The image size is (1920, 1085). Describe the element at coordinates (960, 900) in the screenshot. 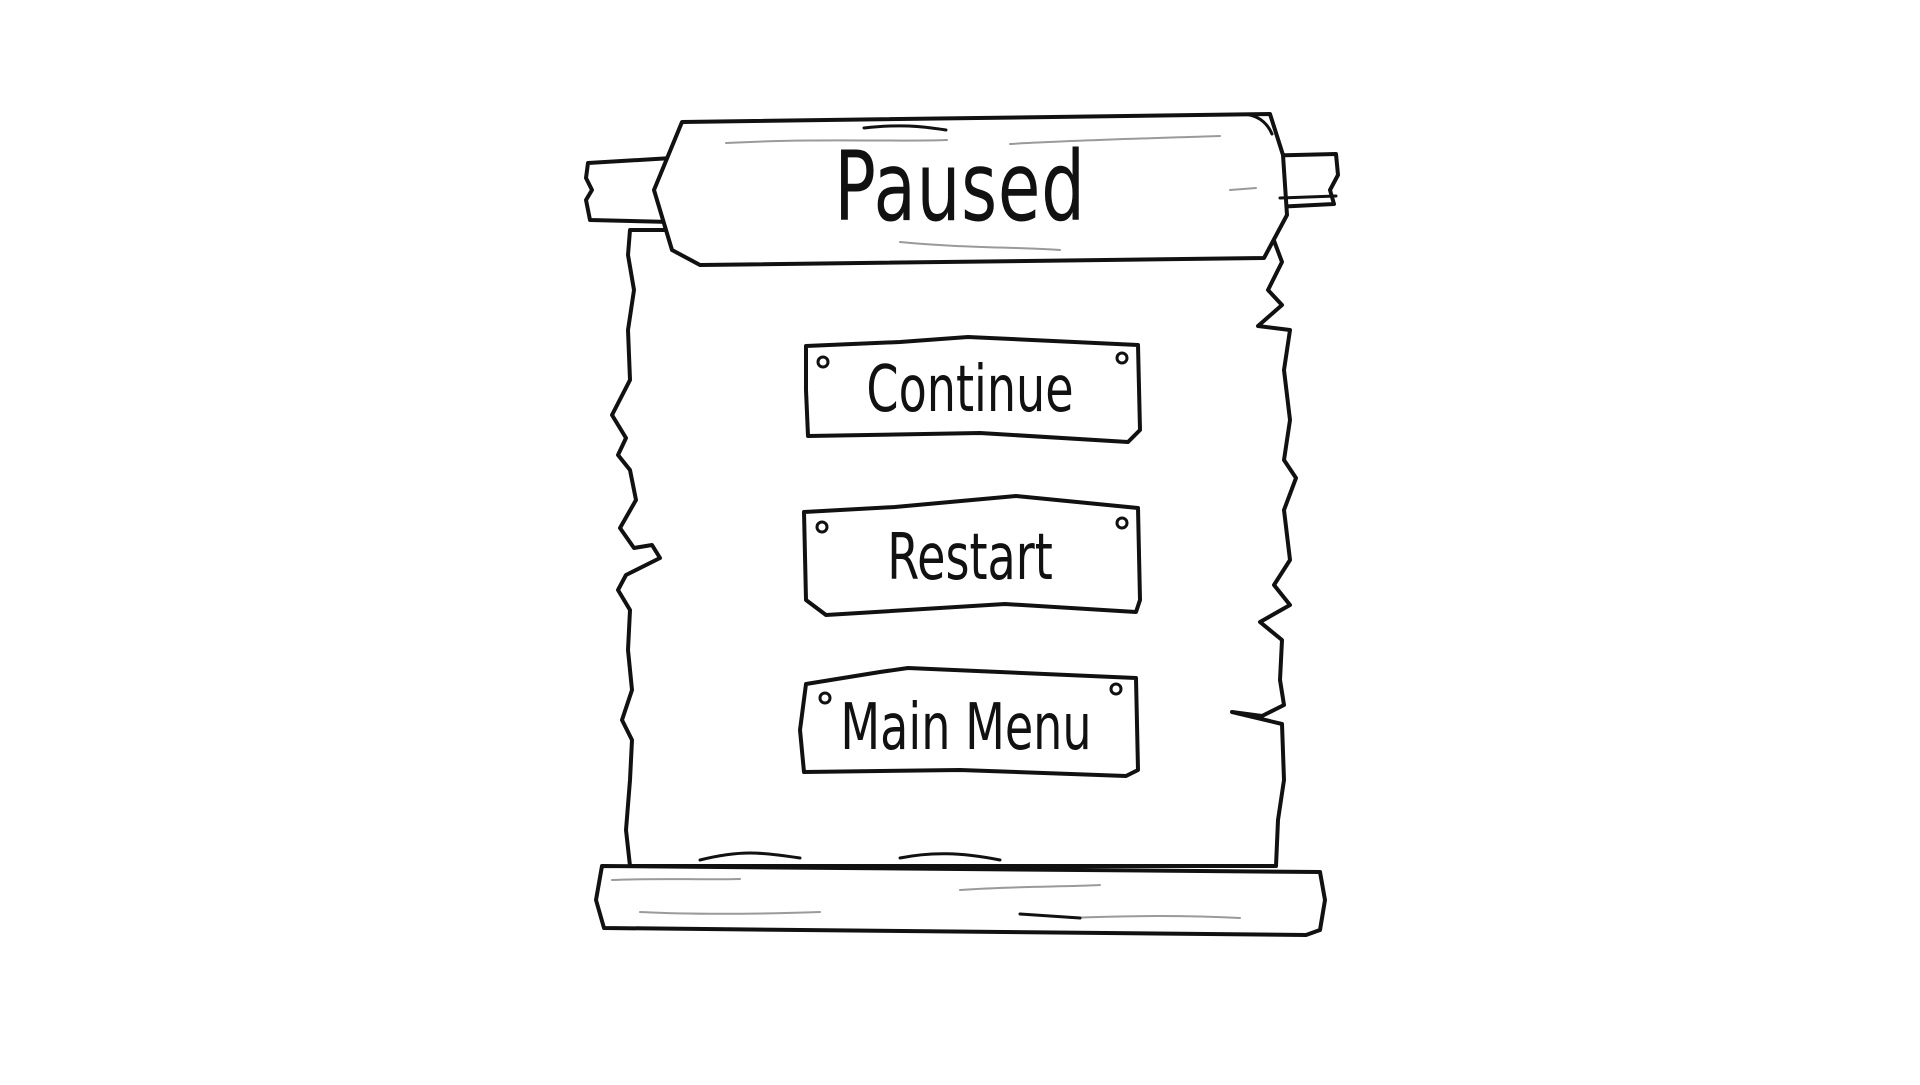

I see `bottom-plank` at that location.